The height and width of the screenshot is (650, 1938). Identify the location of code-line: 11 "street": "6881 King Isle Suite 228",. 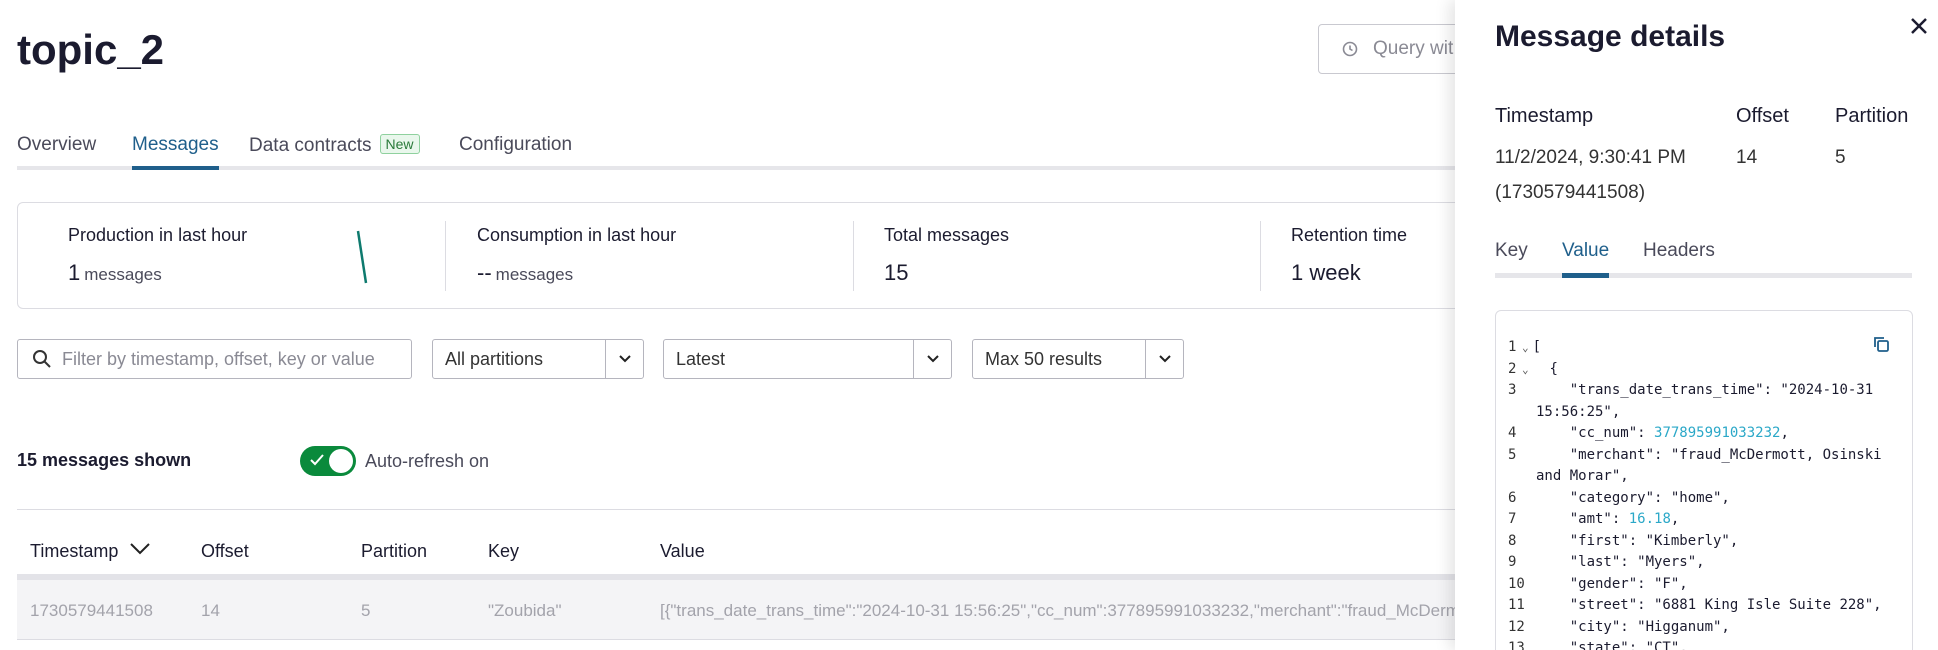
(1704, 606).